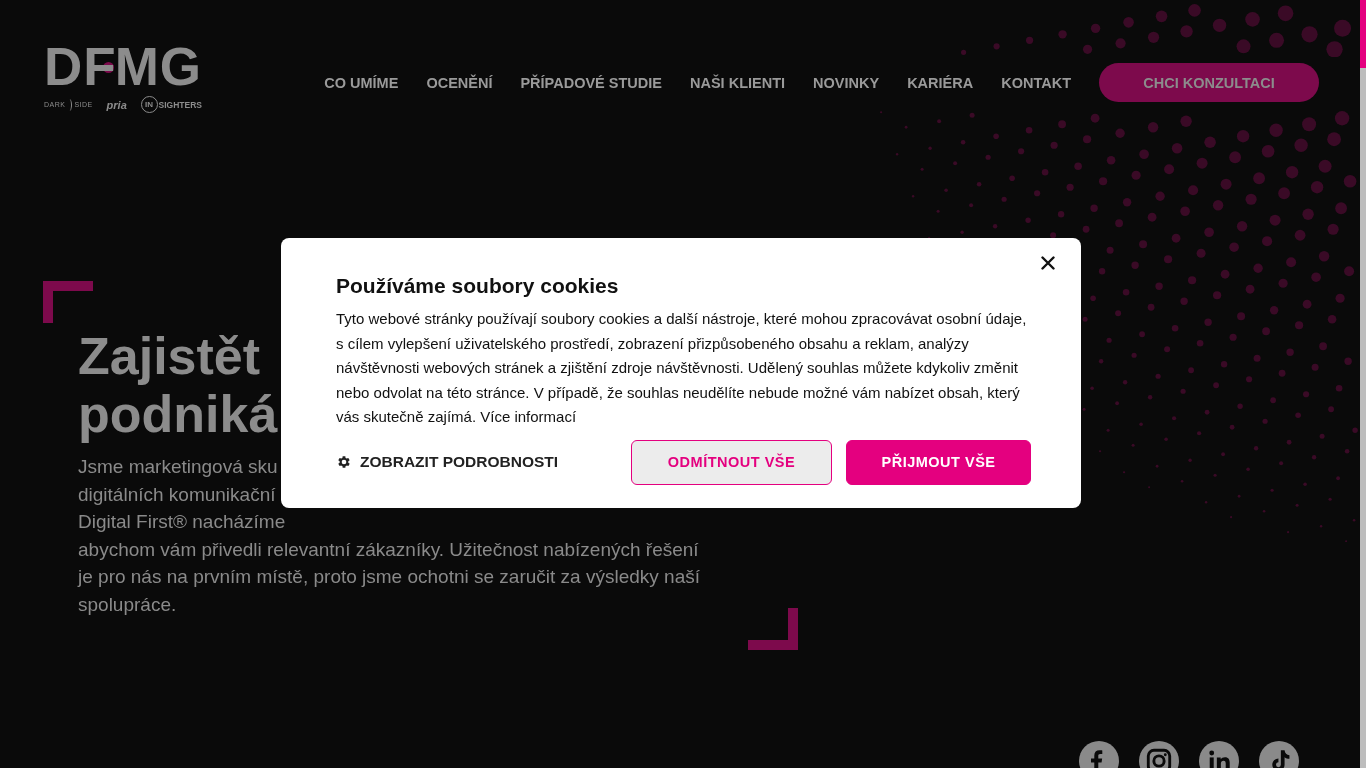  I want to click on accept-all-button: PŘIJMOUT VŠE, so click(938, 462).